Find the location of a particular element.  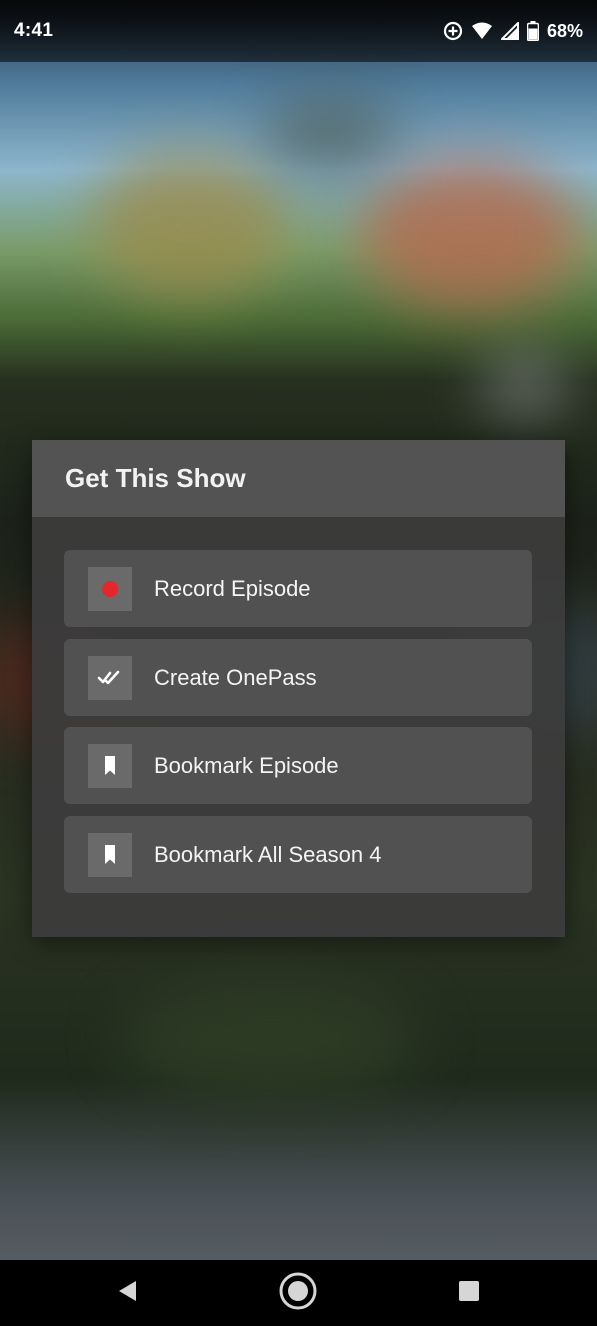

cell-signal-icon is located at coordinates (509, 31).